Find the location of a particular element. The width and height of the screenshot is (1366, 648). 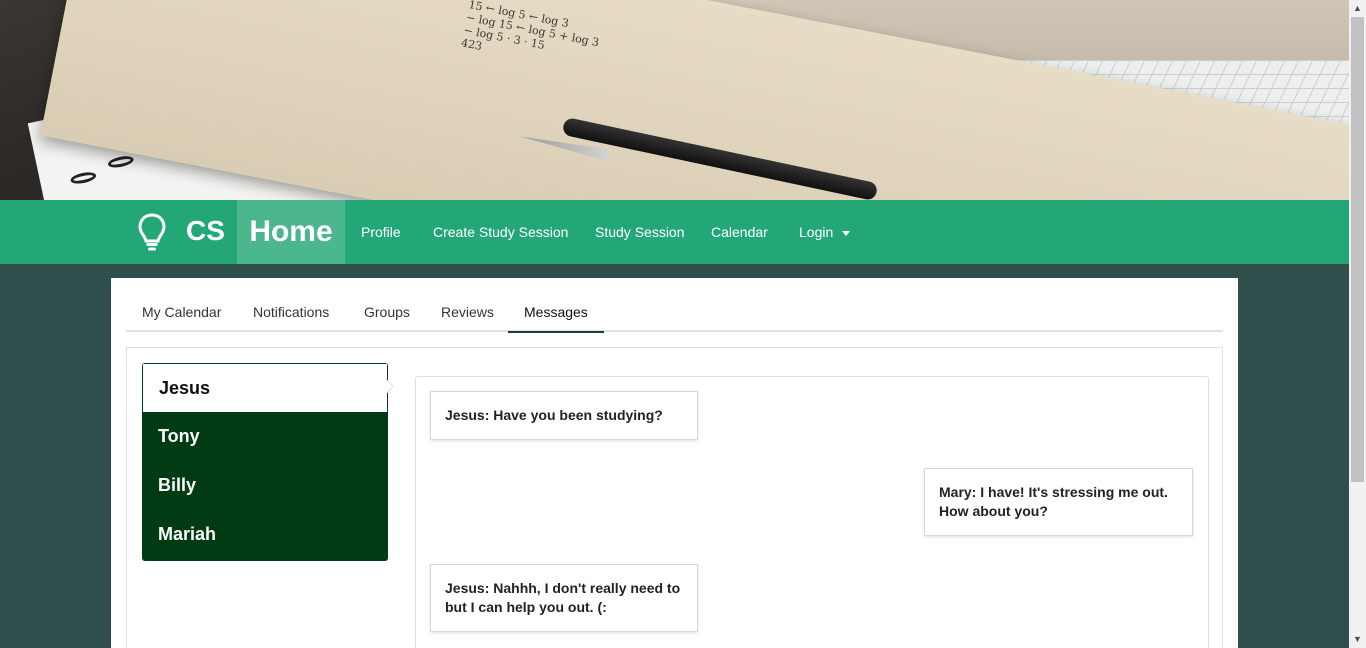

caret-down-icon is located at coordinates (846, 233).